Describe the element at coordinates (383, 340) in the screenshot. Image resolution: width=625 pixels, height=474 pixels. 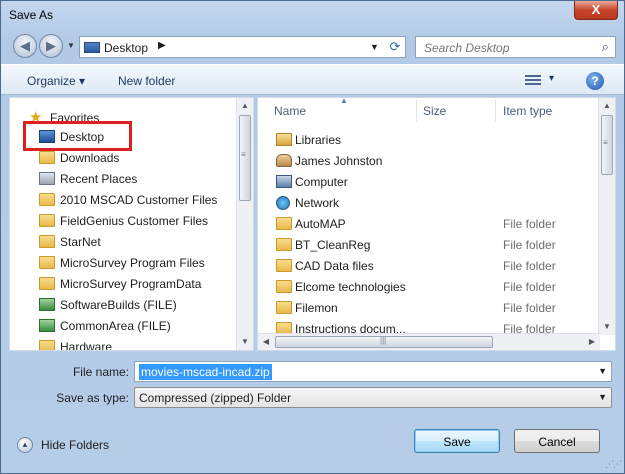
I see `thumb-grip: |||` at that location.